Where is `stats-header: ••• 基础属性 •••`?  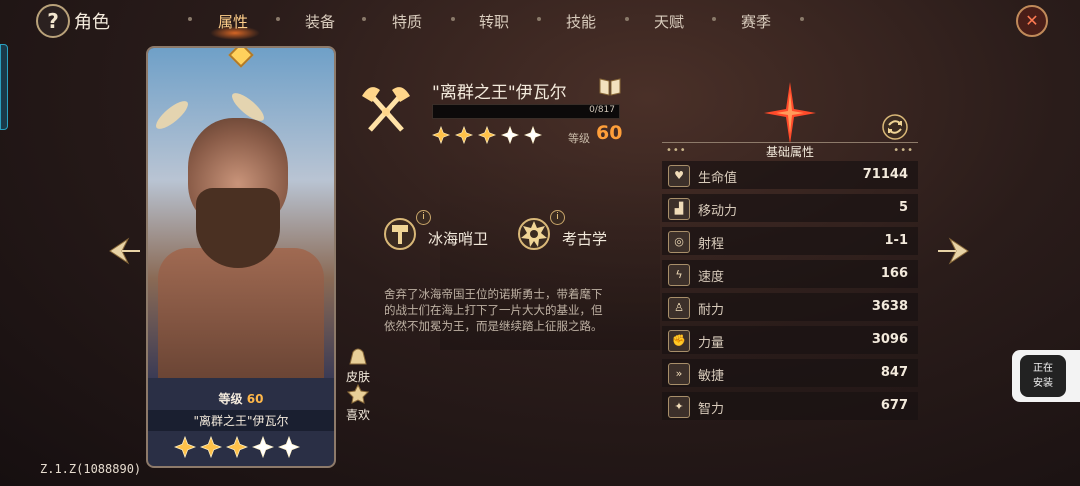
stats-header: ••• 基础属性 ••• is located at coordinates (790, 150).